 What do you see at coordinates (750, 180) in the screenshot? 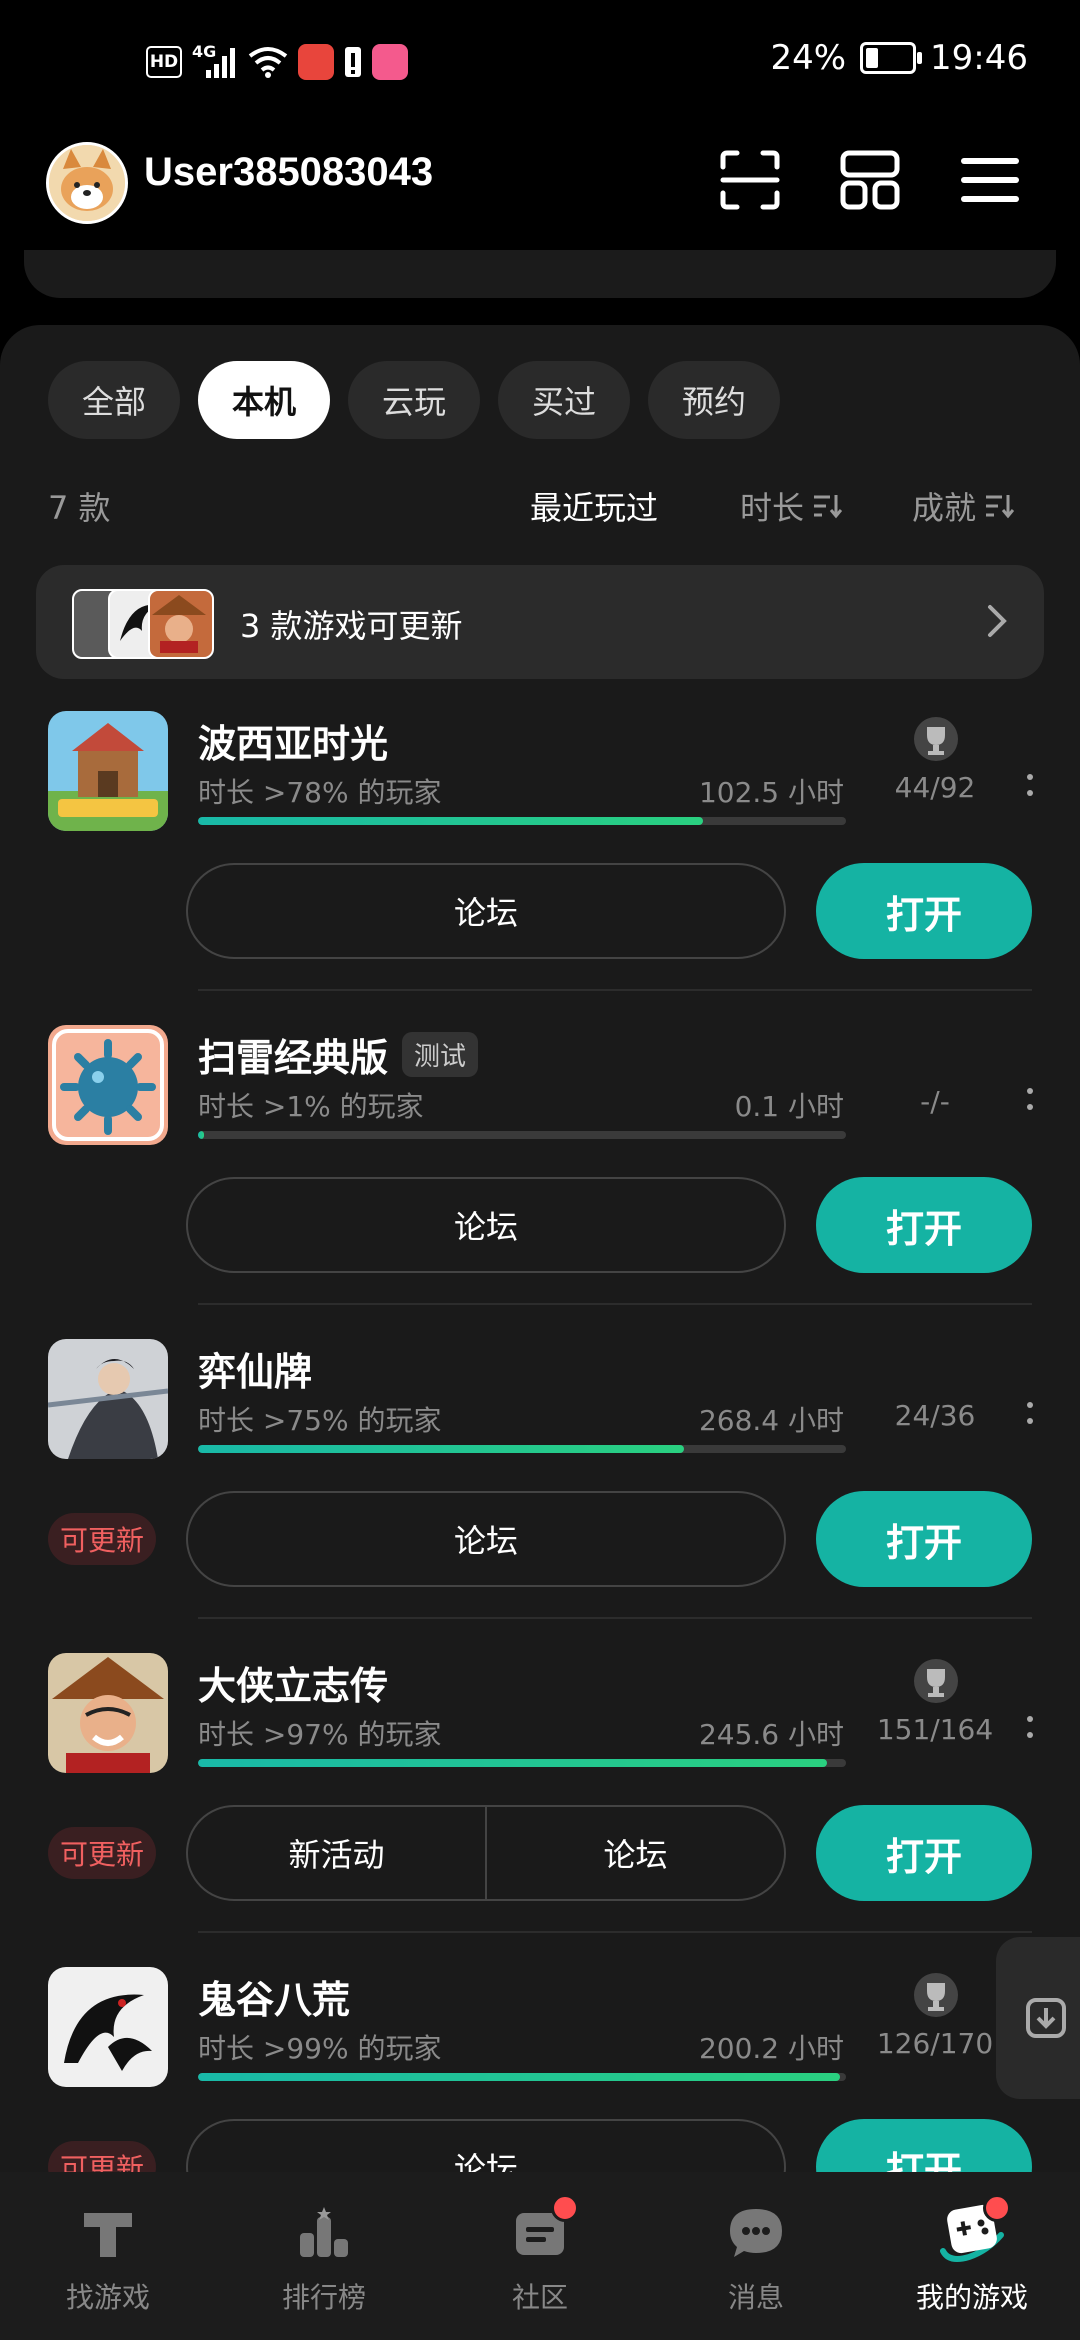
I see `scan-button` at bounding box center [750, 180].